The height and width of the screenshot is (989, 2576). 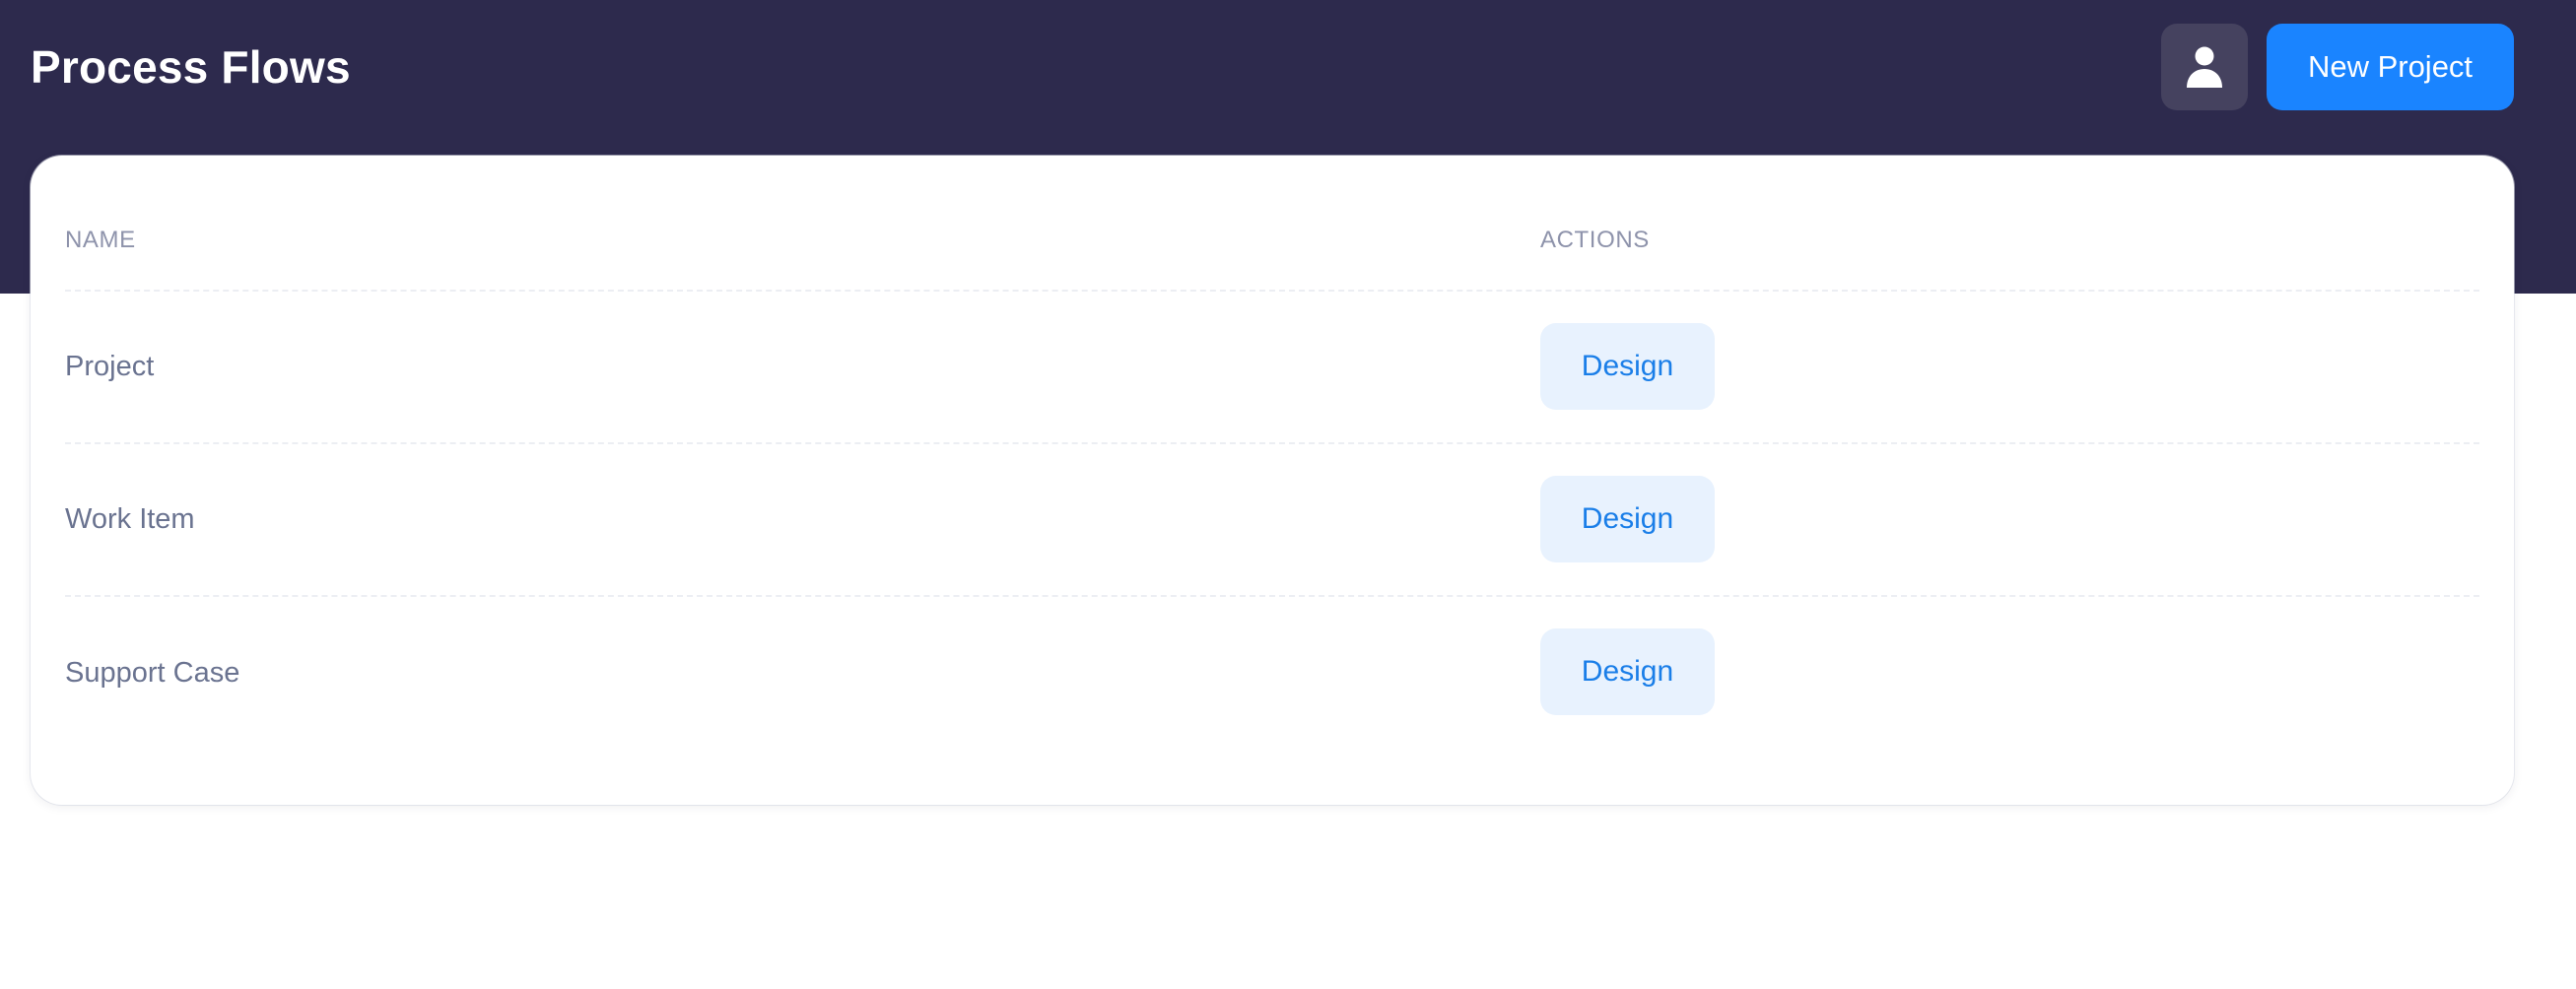 I want to click on page-title: Process Flows, so click(x=191, y=67).